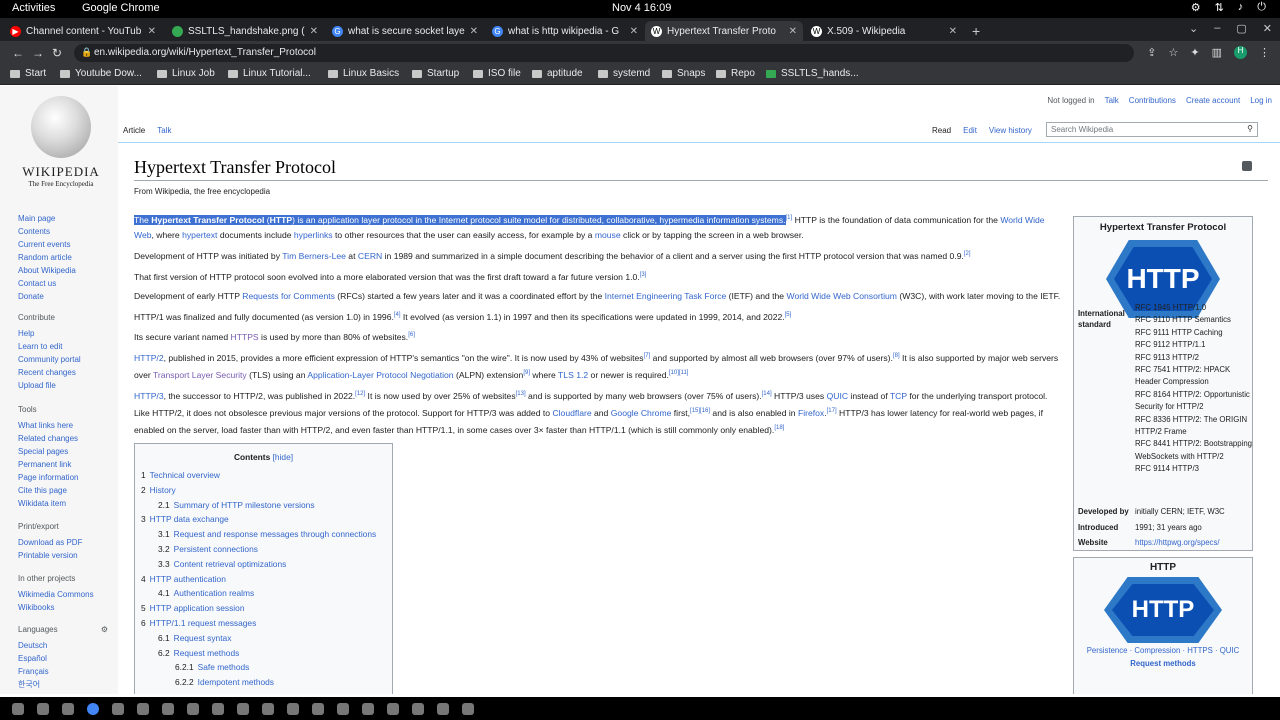 This screenshot has width=1280, height=720. I want to click on link: QUIC, so click(837, 396).